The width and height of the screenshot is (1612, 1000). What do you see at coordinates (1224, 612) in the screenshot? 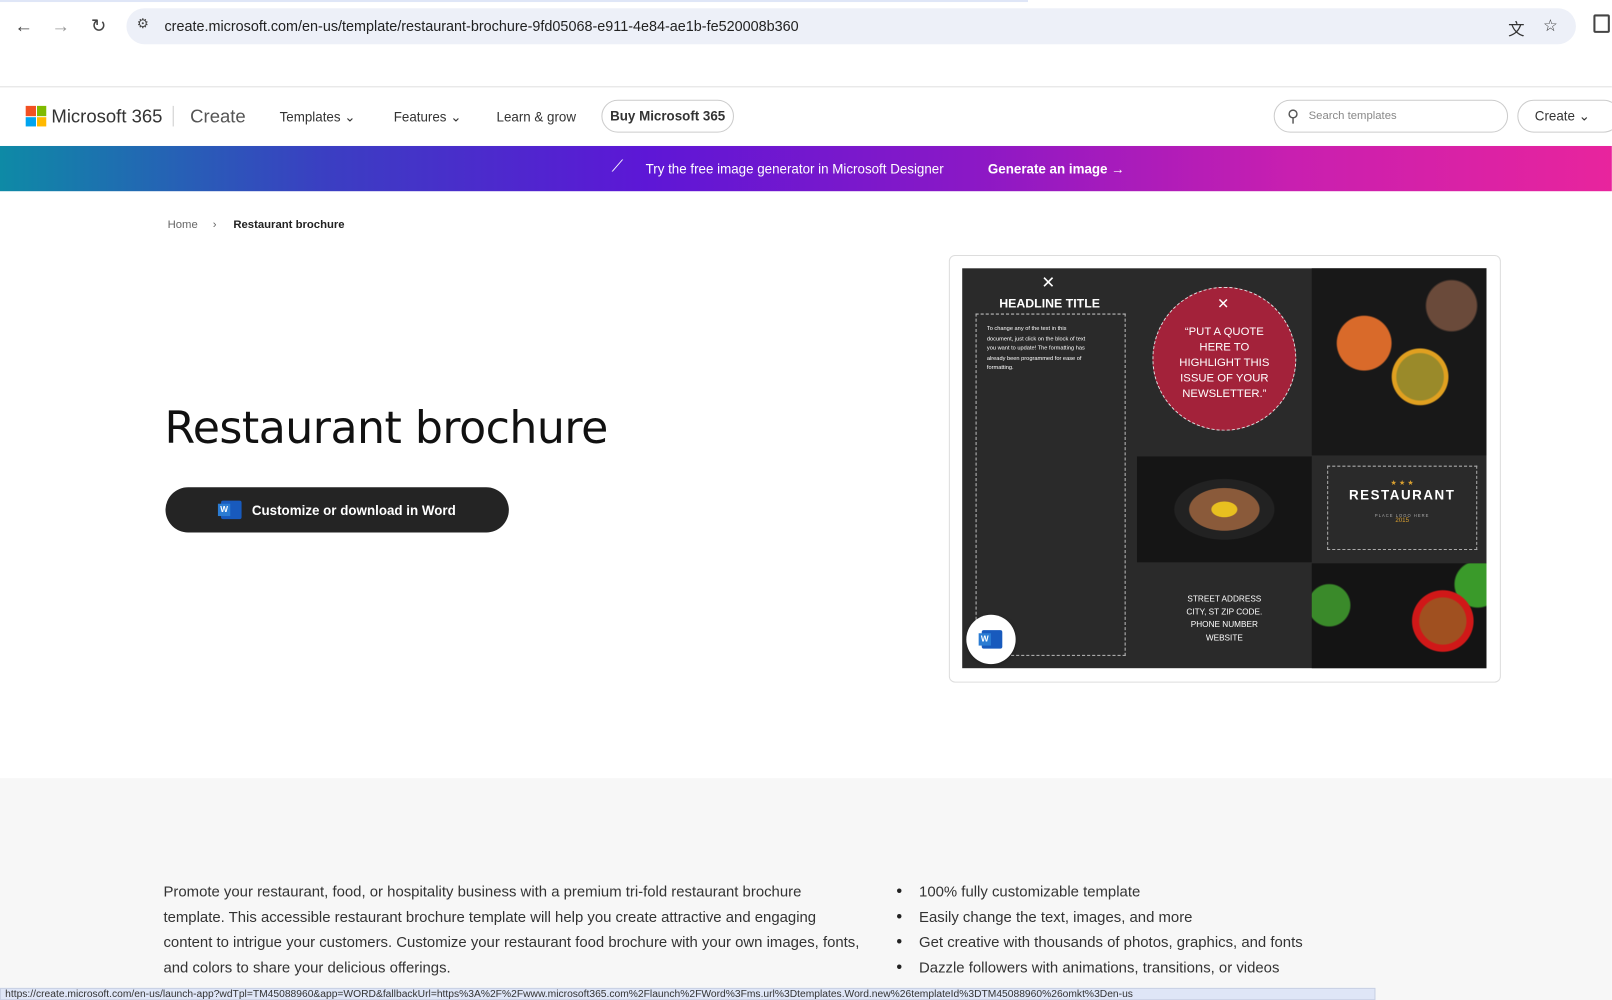
I see `address-line: CITY, ST ZIP CODE.` at bounding box center [1224, 612].